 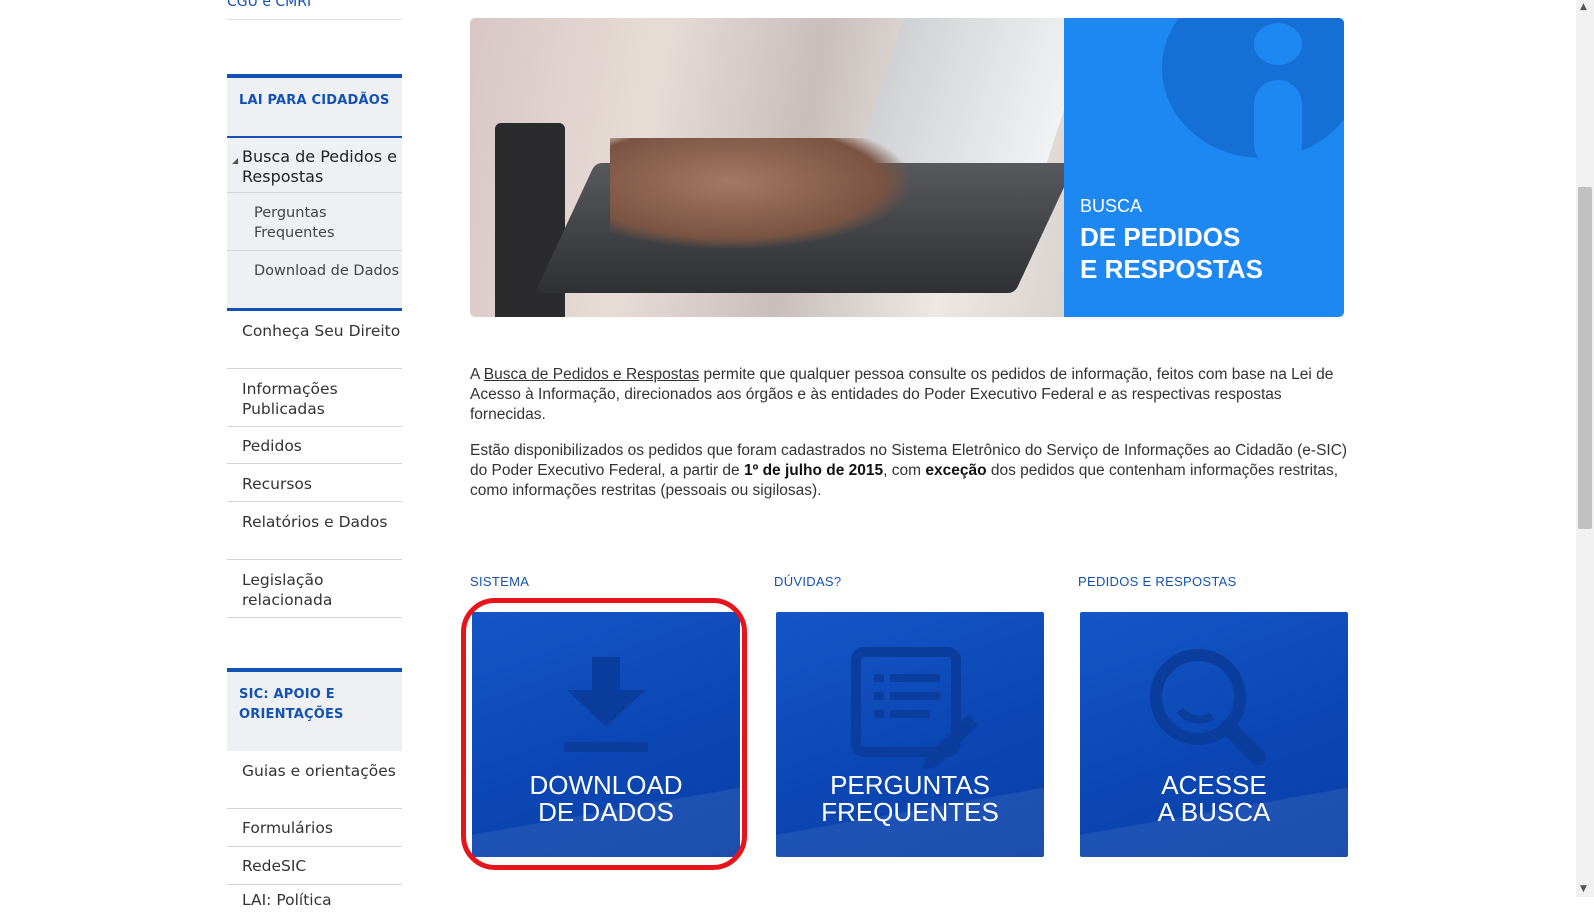 I want to click on sidebar-item-pedidos: Pedidos, so click(x=314, y=445).